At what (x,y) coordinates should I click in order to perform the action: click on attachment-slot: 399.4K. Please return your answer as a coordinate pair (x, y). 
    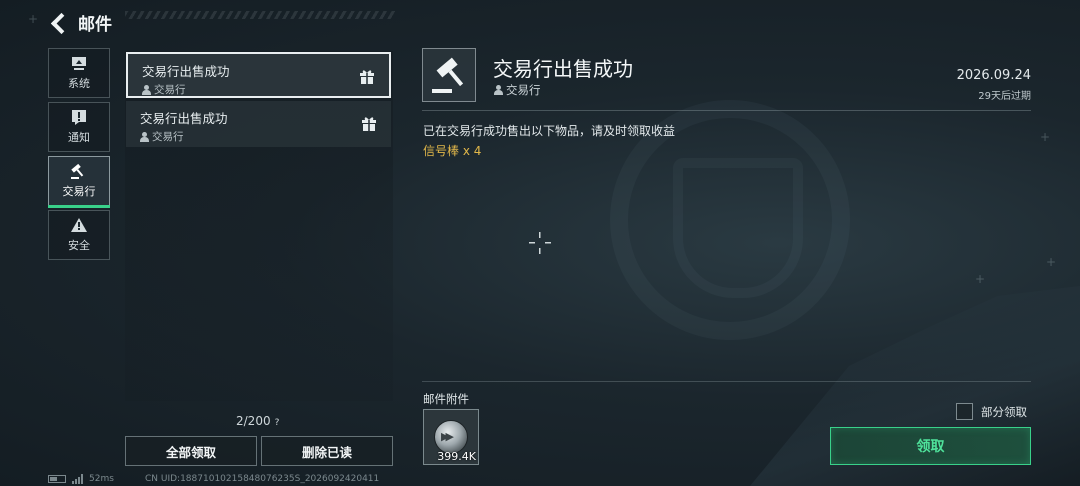
    Looking at the image, I should click on (451, 437).